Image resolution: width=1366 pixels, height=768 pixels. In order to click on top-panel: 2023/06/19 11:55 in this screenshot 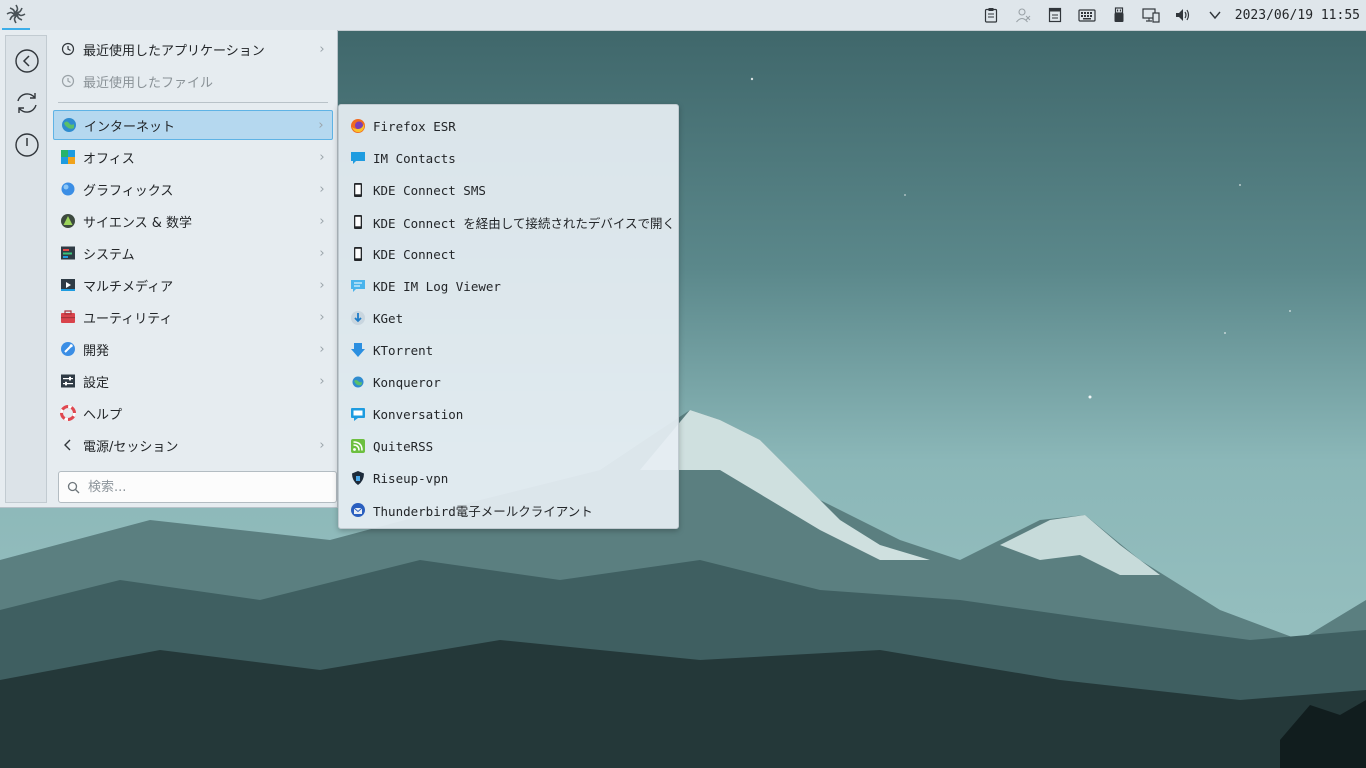, I will do `click(683, 15)`.